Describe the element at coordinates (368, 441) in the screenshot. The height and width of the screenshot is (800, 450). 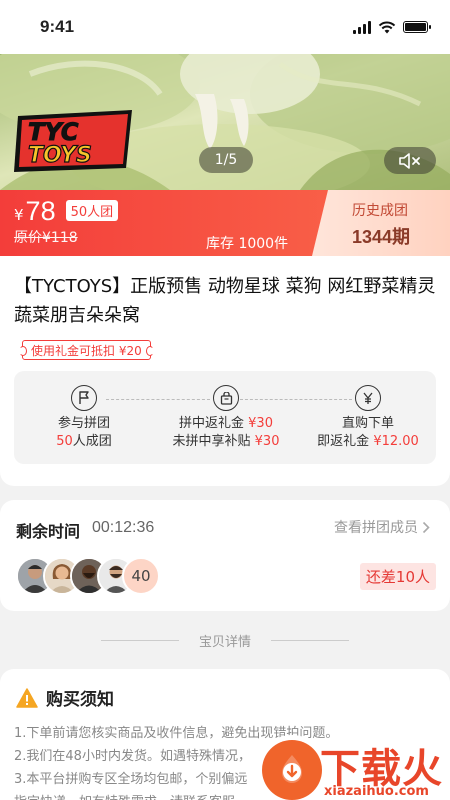
I see `step-direct-line2: 即返礼金 ¥12.00` at that location.